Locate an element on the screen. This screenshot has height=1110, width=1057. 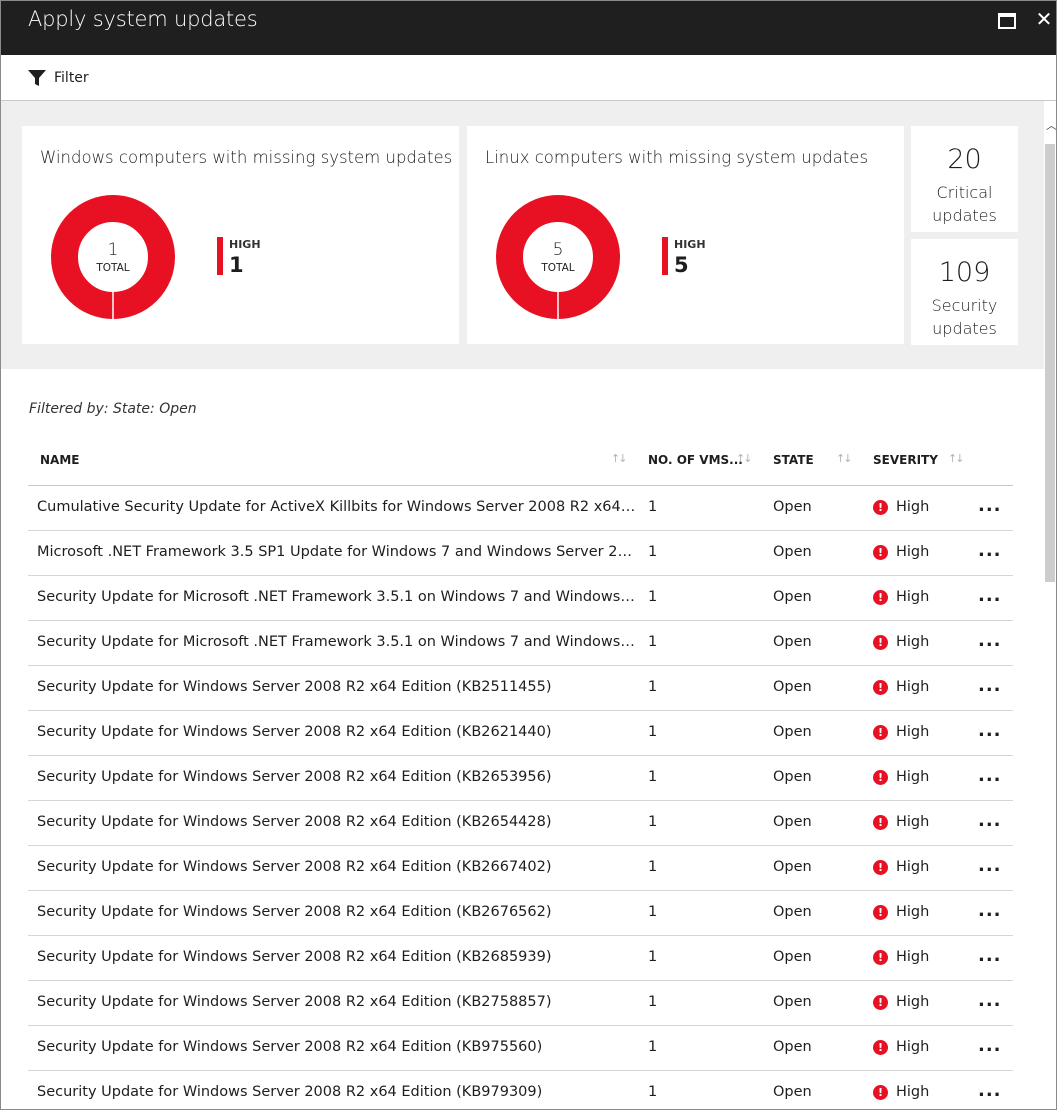
filter-label: Filter is located at coordinates (71, 78).